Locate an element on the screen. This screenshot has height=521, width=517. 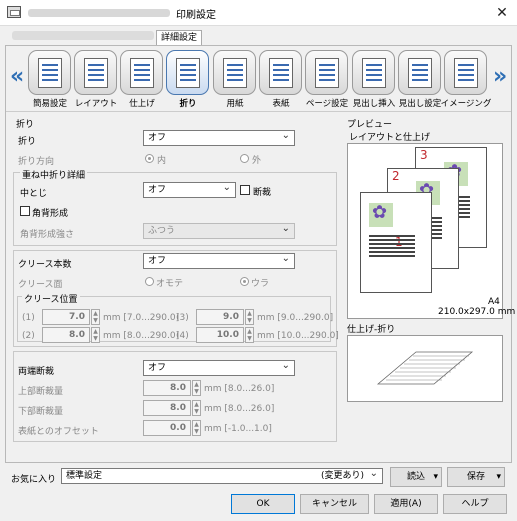
paper-icon is located at coordinates (235, 73).